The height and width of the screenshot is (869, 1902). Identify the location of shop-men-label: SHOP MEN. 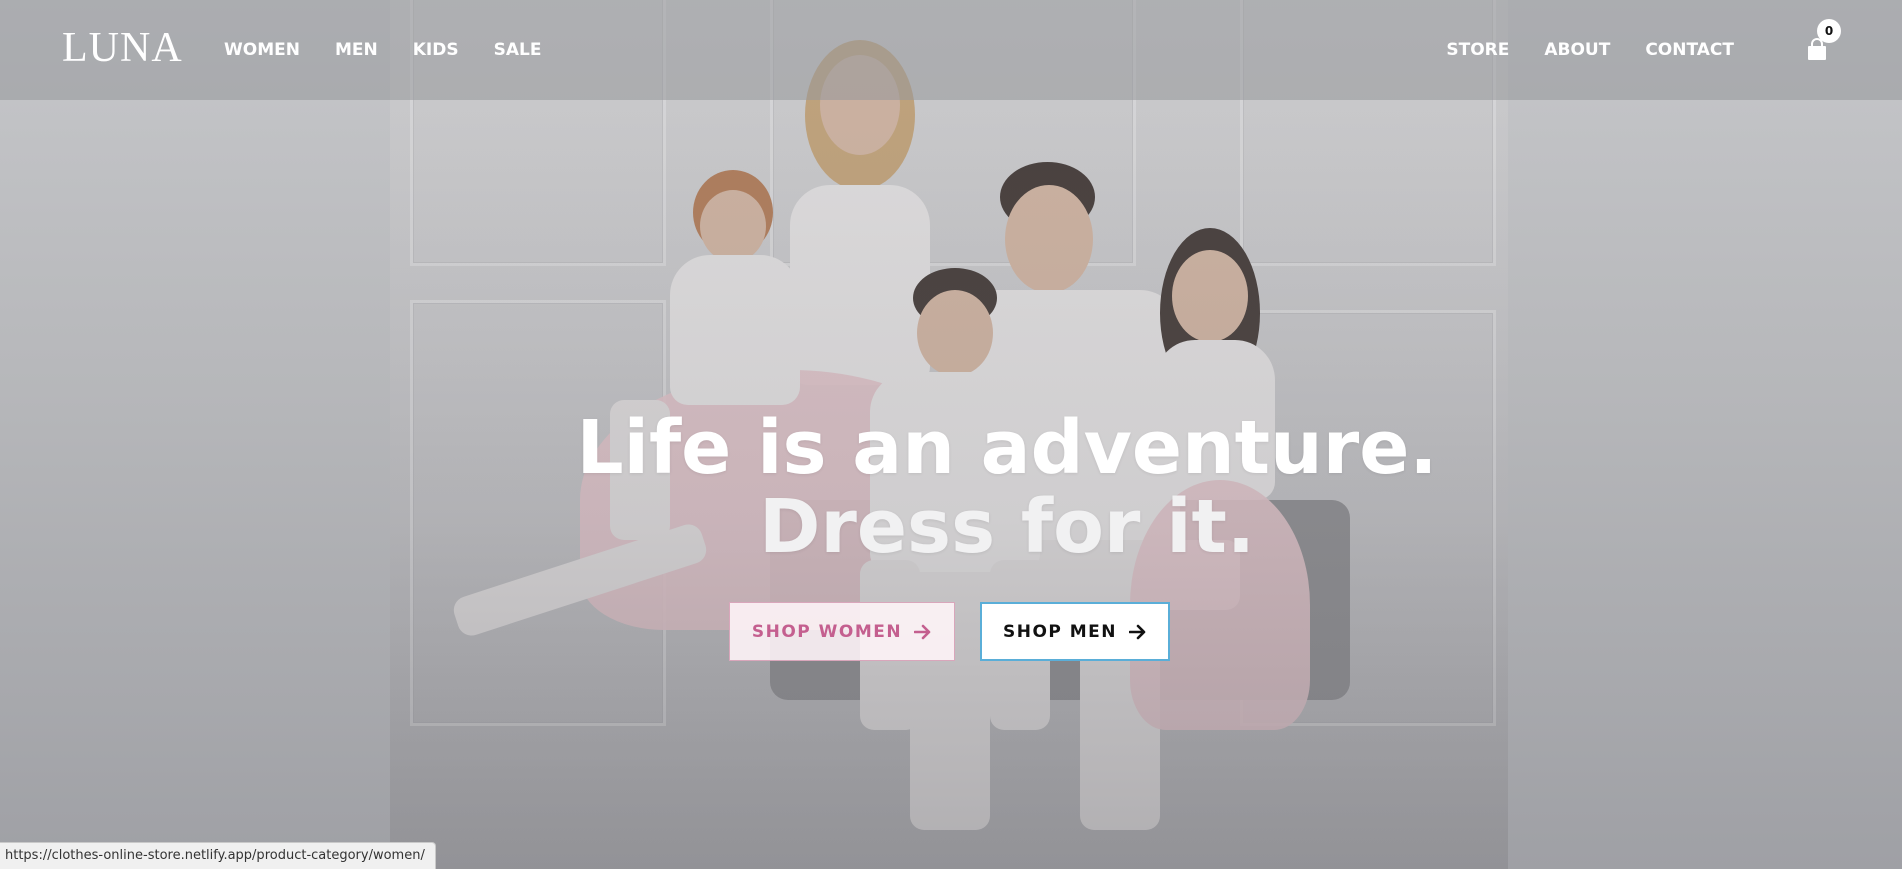
(1060, 631).